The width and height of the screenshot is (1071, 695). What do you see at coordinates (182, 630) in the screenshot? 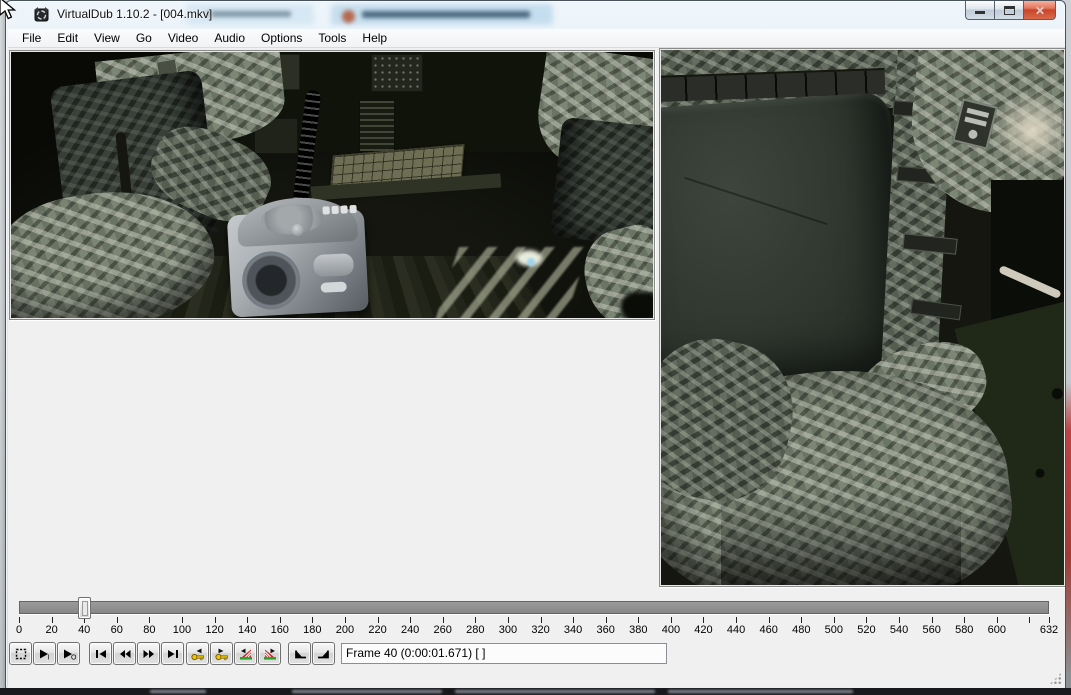
I see `tick-label-100: 100` at bounding box center [182, 630].